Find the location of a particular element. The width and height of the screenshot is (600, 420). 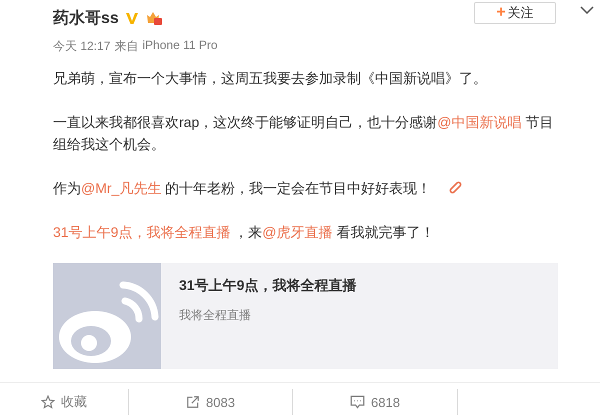

verified-icon is located at coordinates (131, 18).